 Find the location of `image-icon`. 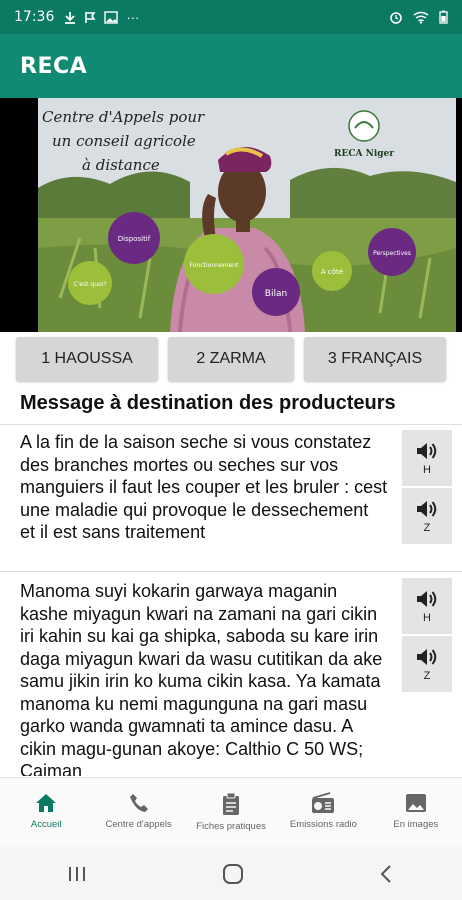

image-icon is located at coordinates (111, 17).